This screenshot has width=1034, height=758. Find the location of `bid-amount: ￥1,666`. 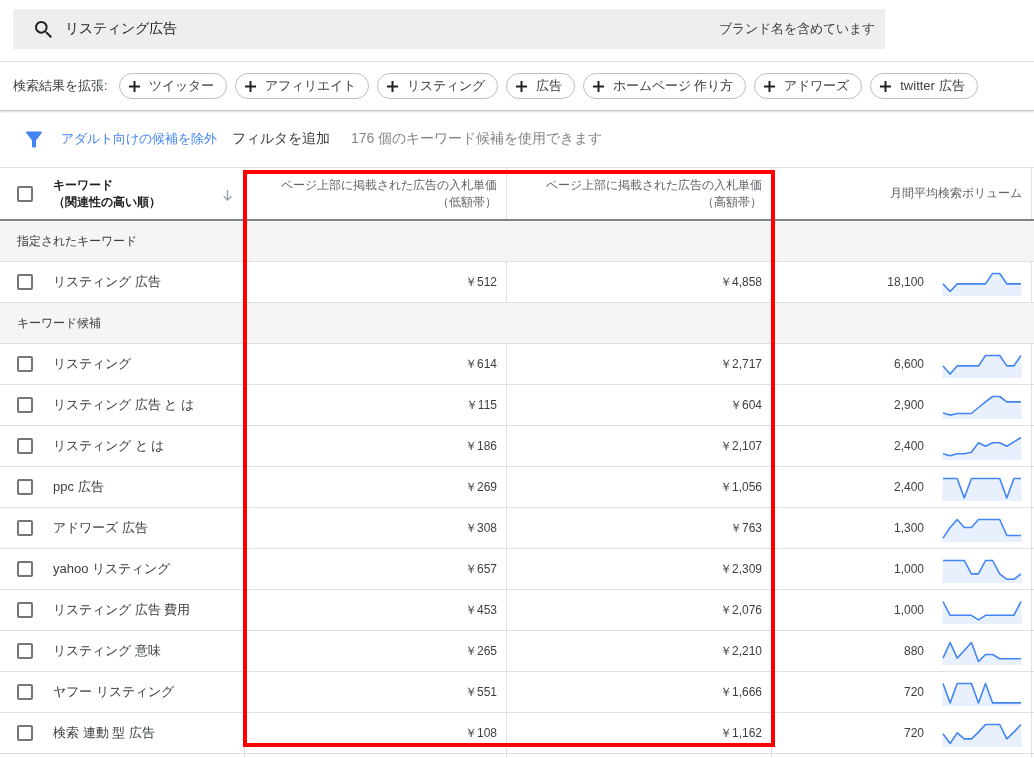

bid-amount: ￥1,666 is located at coordinates (740, 692).